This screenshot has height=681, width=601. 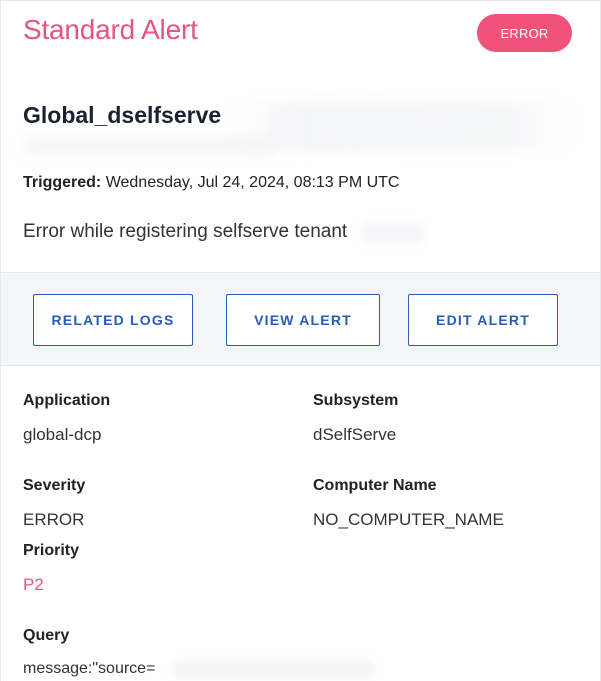 What do you see at coordinates (67, 400) in the screenshot?
I see `application-label: Application` at bounding box center [67, 400].